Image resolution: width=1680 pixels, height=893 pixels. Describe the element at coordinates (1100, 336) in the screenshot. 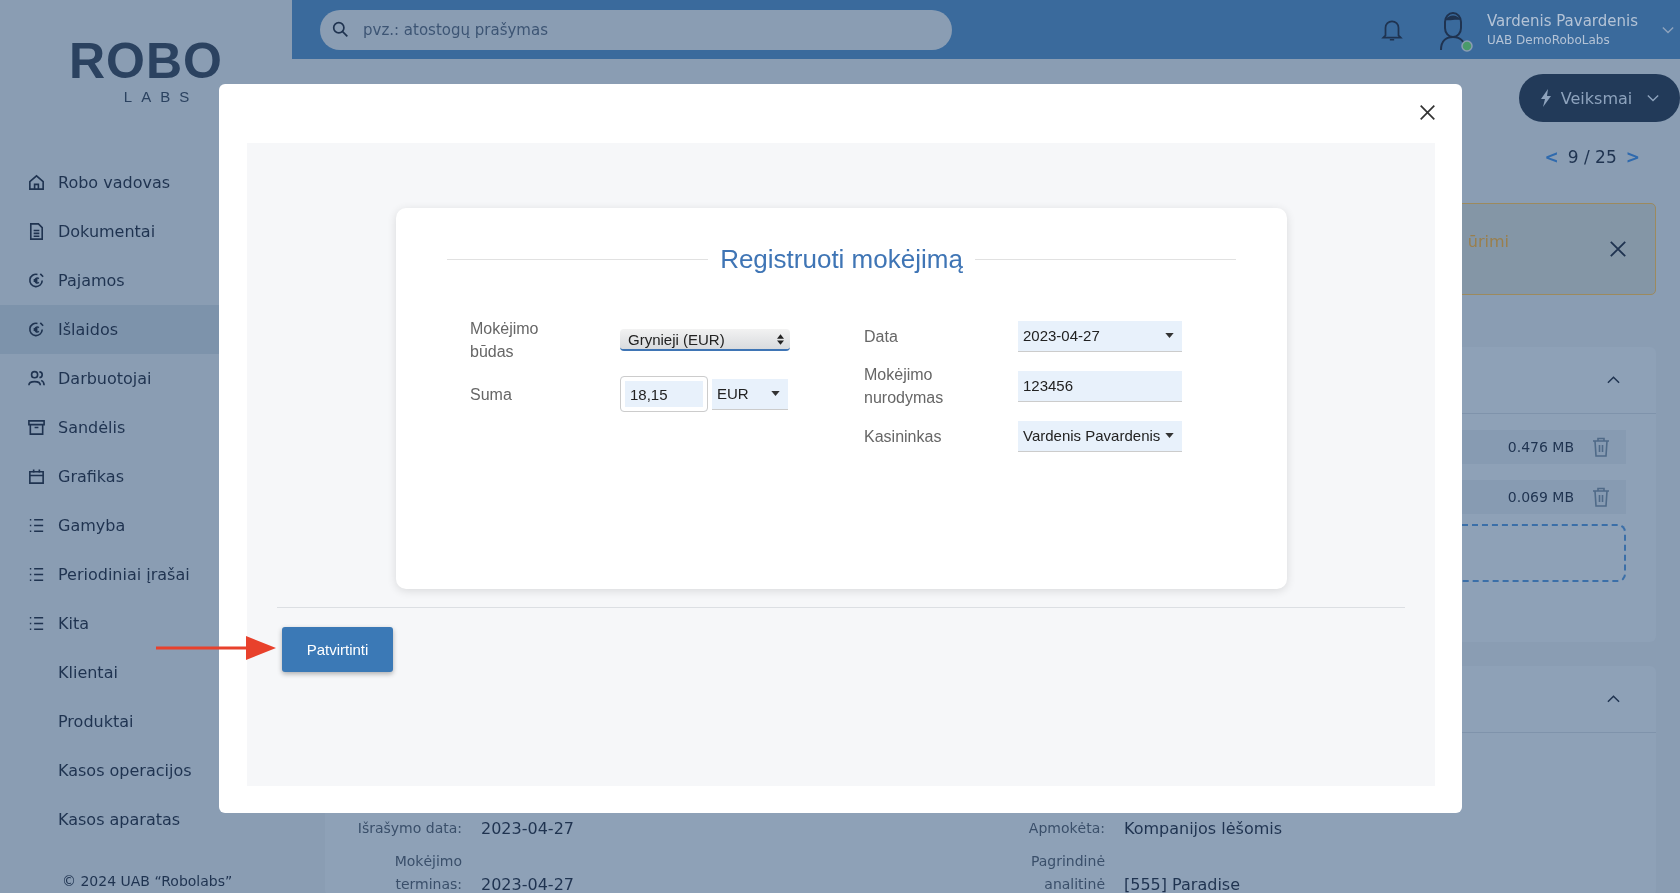

I see `dropdown-field: 2023-04-27` at that location.